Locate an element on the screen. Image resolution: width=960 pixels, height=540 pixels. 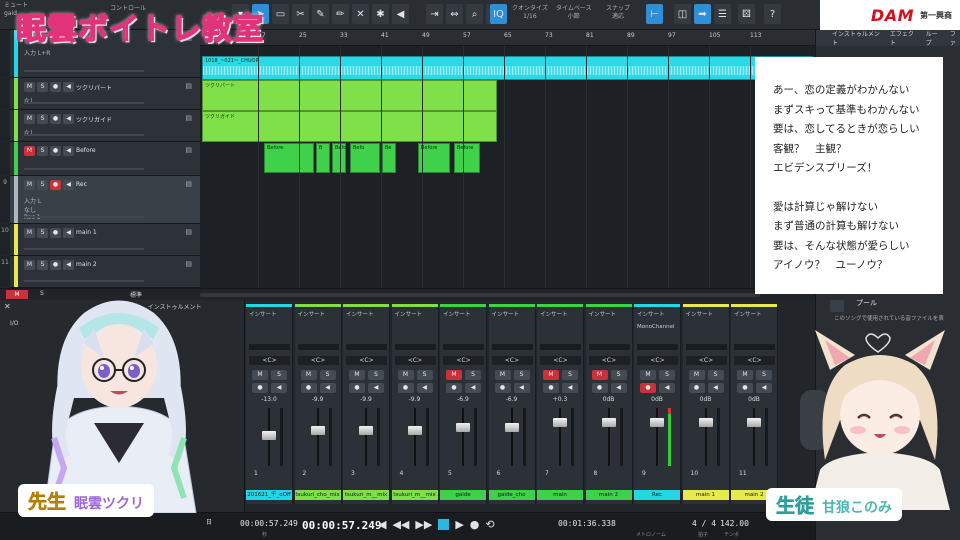
browser-tab: インストゥルメント is located at coordinates (857, 38).